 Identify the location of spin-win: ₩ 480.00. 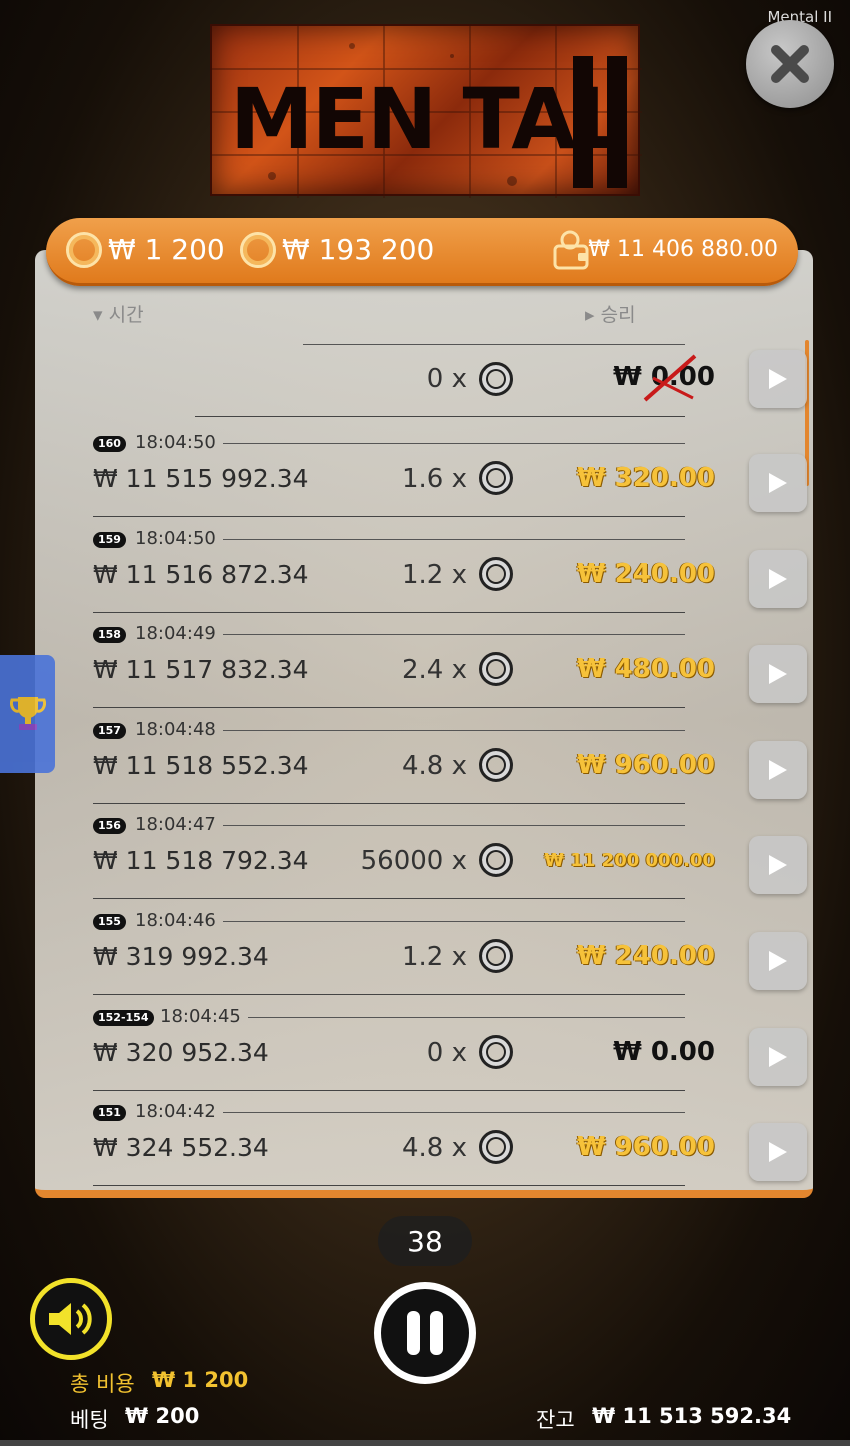
(645, 669).